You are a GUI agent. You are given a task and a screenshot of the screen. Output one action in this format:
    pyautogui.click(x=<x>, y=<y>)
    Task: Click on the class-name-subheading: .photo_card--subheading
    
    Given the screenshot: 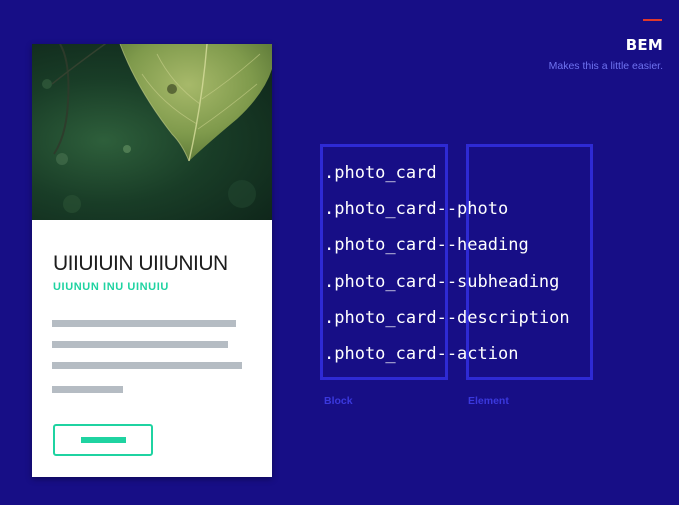 What is the action you would take?
    pyautogui.click(x=442, y=281)
    